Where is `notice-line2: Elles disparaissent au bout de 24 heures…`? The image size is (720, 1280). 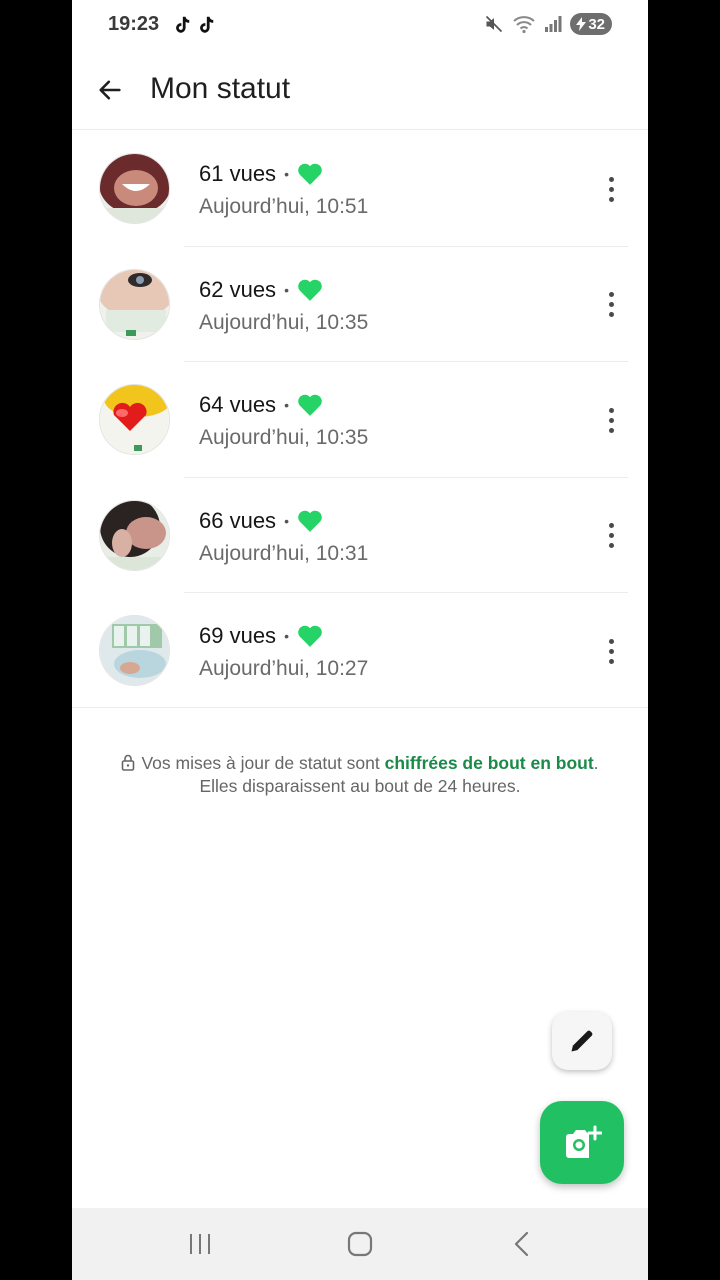
notice-line2: Elles disparaissent au bout de 24 heures… is located at coordinates (360, 786).